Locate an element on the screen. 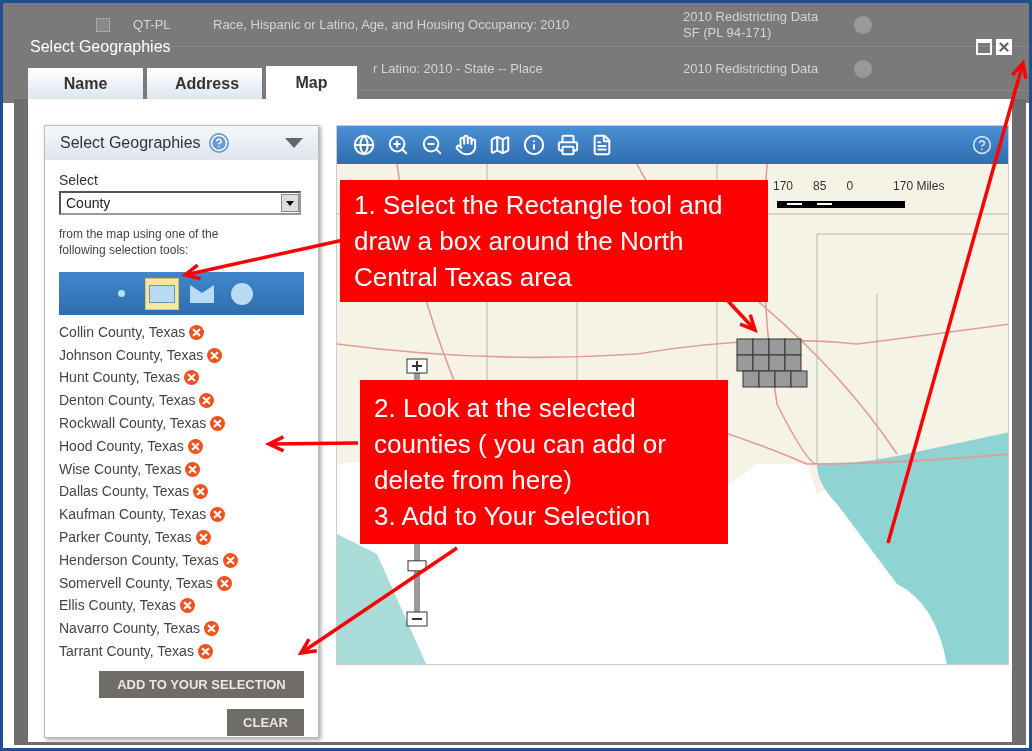 The image size is (1032, 751). annotation-arrow is located at coordinates (742, 316).